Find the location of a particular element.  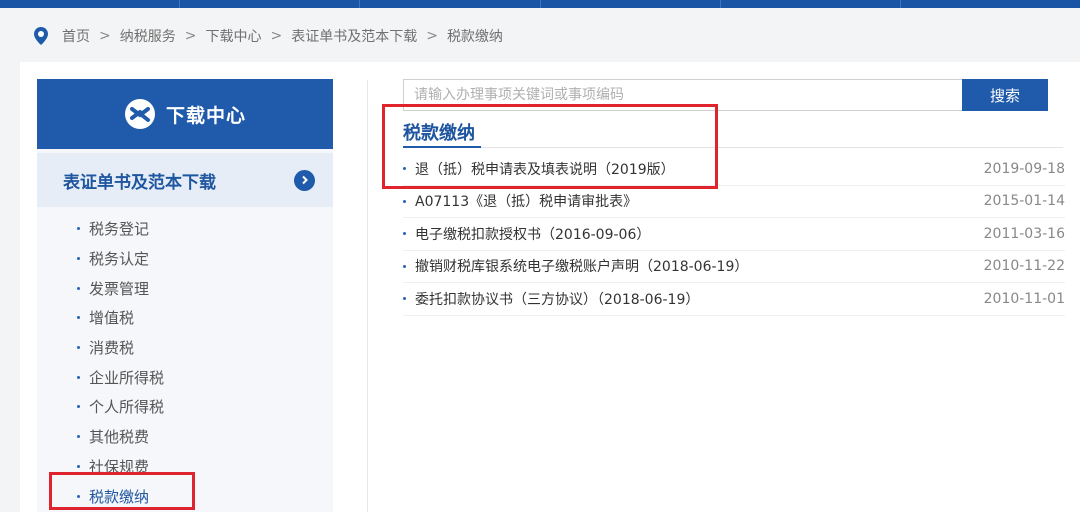

breadcrumb-download-center: 下载中心 is located at coordinates (233, 36).